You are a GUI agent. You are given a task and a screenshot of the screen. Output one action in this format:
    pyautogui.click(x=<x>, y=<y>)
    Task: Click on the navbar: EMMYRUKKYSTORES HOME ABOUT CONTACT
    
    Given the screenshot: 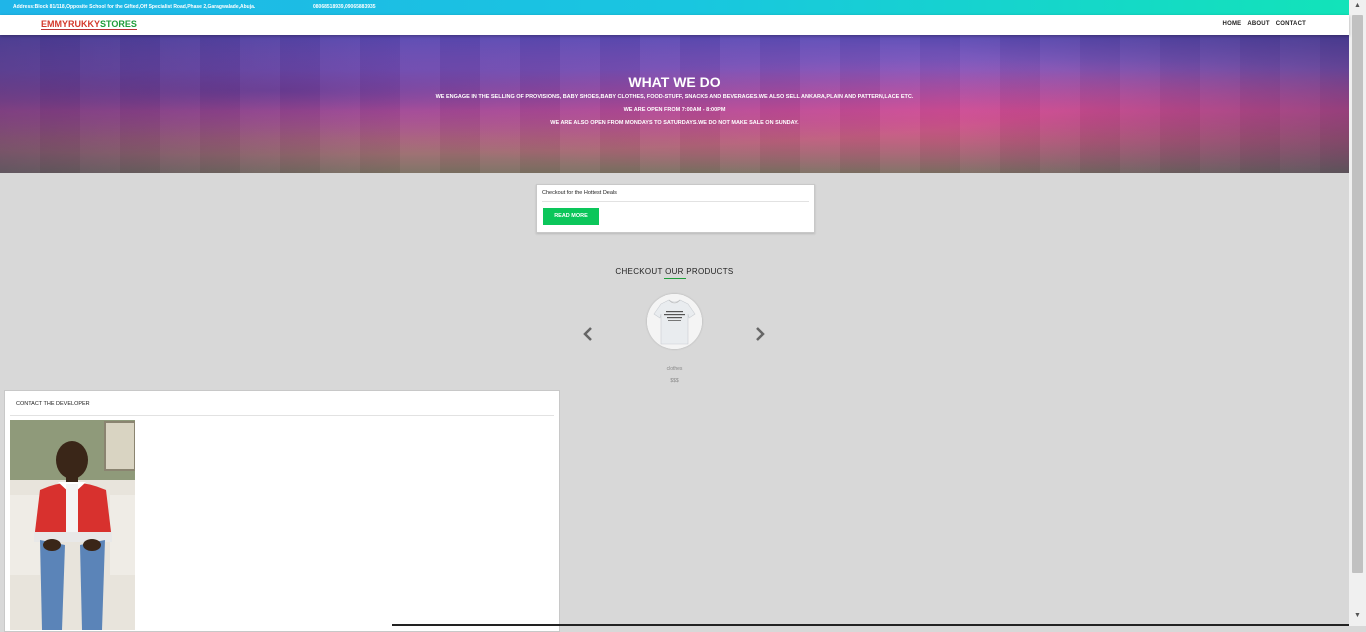 What is the action you would take?
    pyautogui.click(x=674, y=25)
    